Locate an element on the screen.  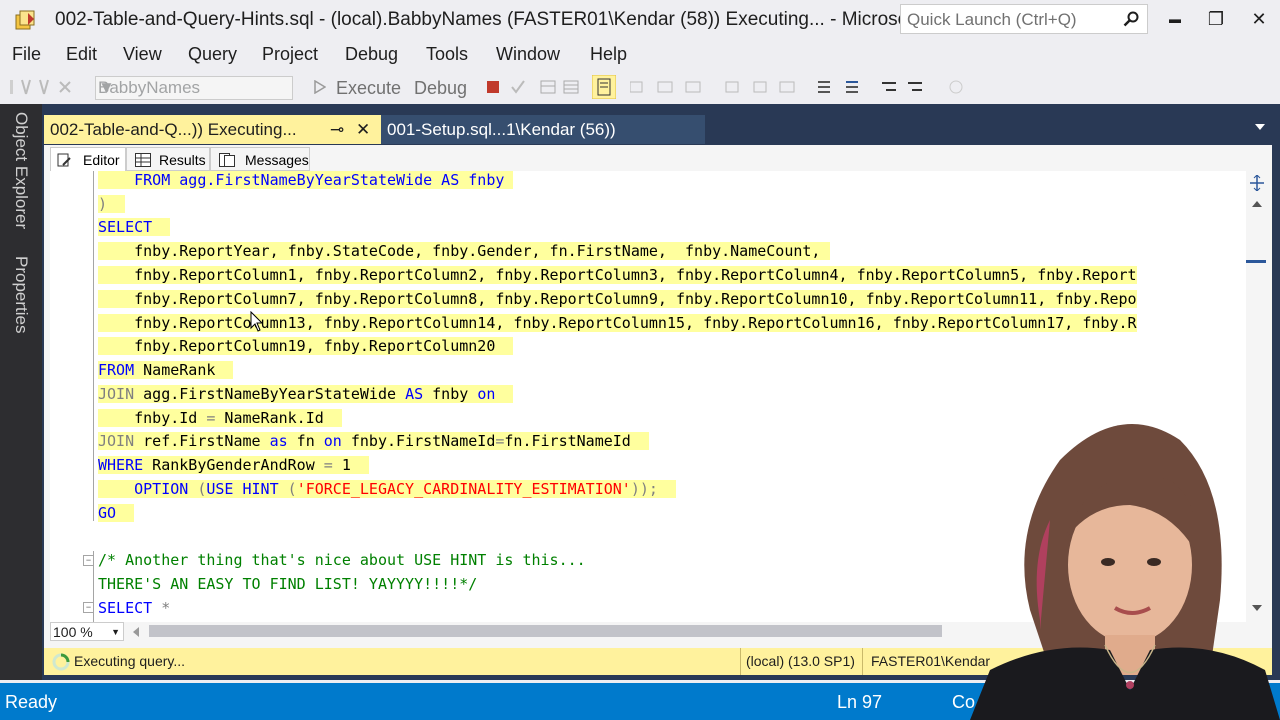
code-token: fnby.ReportColumn19, fnby.ReportColumn20 is located at coordinates (315, 346).